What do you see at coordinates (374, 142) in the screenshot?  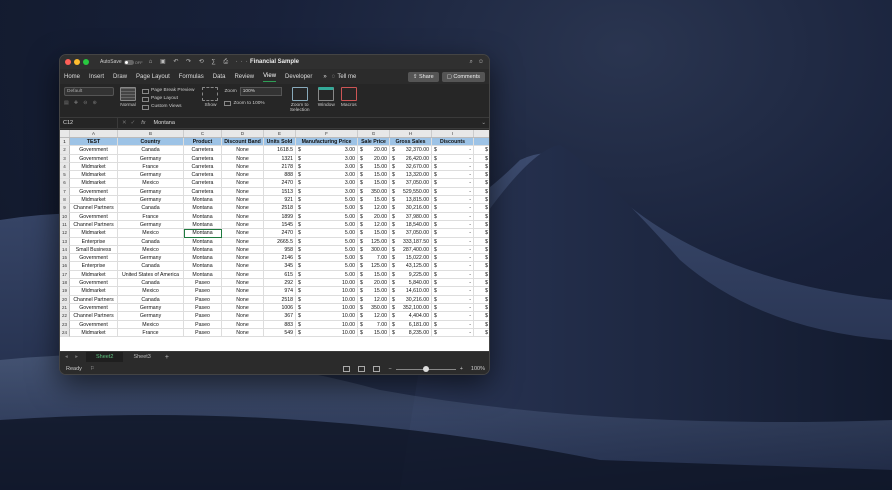 I see `header-cell: Sale Price` at bounding box center [374, 142].